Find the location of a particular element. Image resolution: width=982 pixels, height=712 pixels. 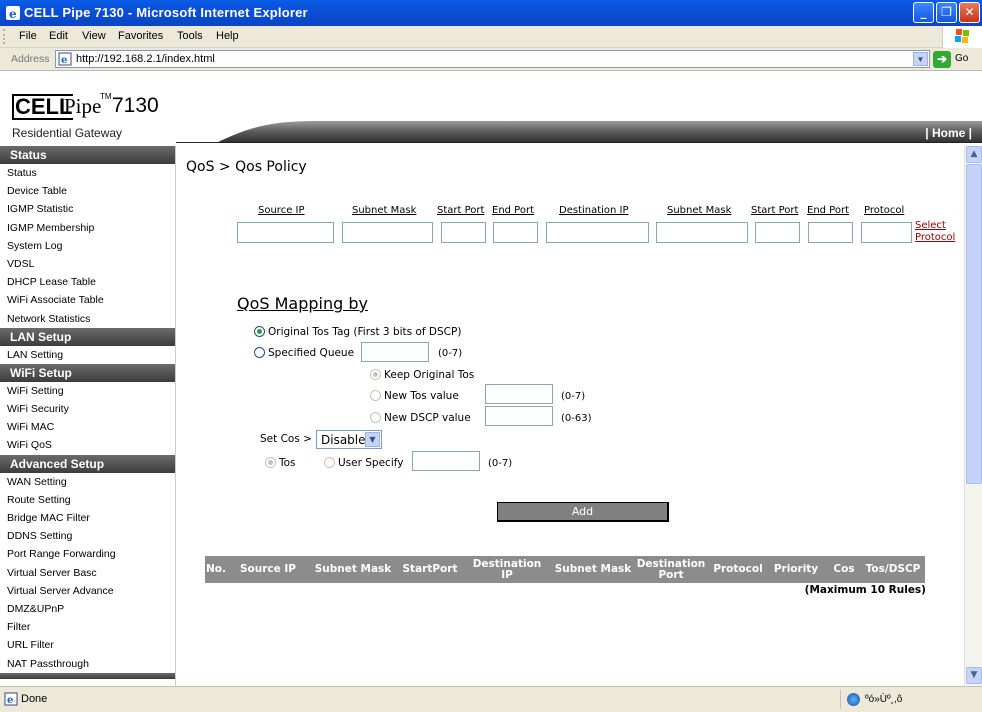

col-dest-start-port: Start Port is located at coordinates (775, 210).